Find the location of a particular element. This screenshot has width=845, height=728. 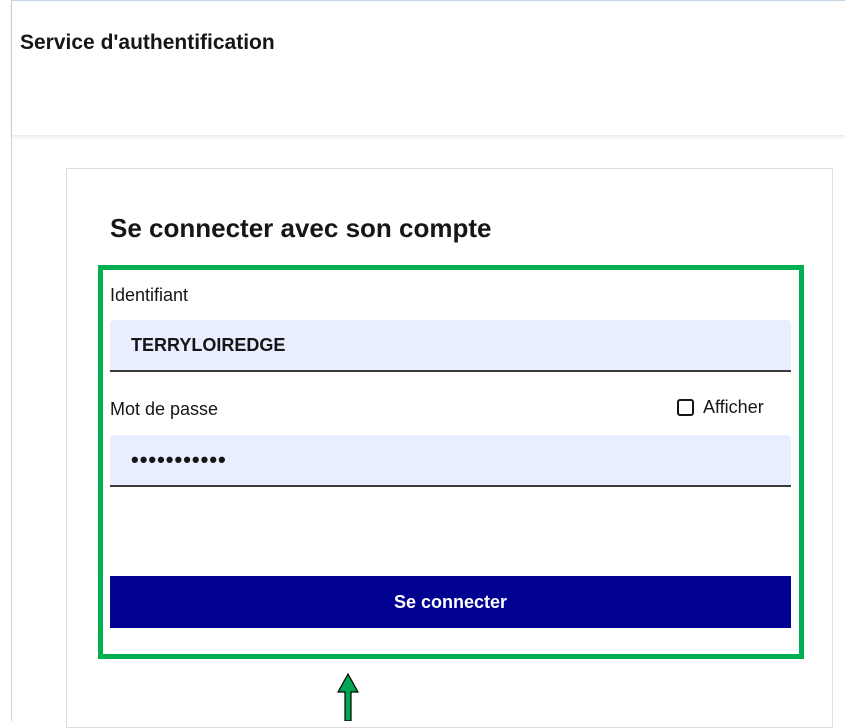

password-field: ••••••••••• is located at coordinates (450, 461).